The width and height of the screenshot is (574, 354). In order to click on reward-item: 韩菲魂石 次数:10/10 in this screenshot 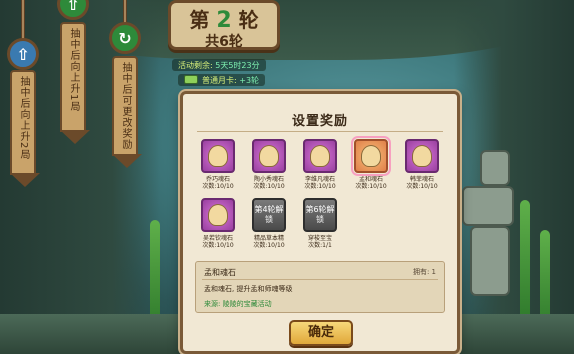, I will do `click(422, 167)`.